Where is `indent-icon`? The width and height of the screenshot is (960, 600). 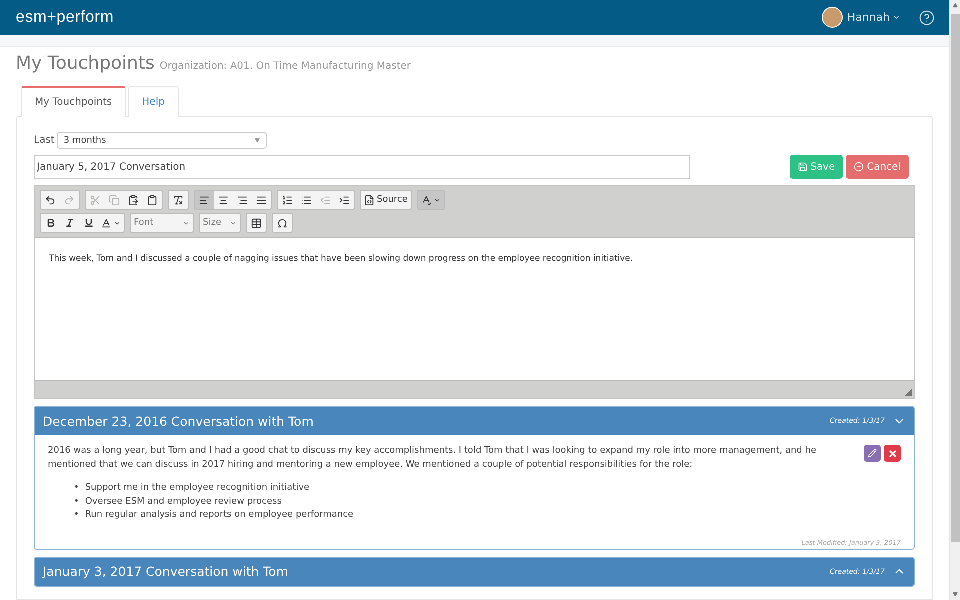 indent-icon is located at coordinates (344, 200).